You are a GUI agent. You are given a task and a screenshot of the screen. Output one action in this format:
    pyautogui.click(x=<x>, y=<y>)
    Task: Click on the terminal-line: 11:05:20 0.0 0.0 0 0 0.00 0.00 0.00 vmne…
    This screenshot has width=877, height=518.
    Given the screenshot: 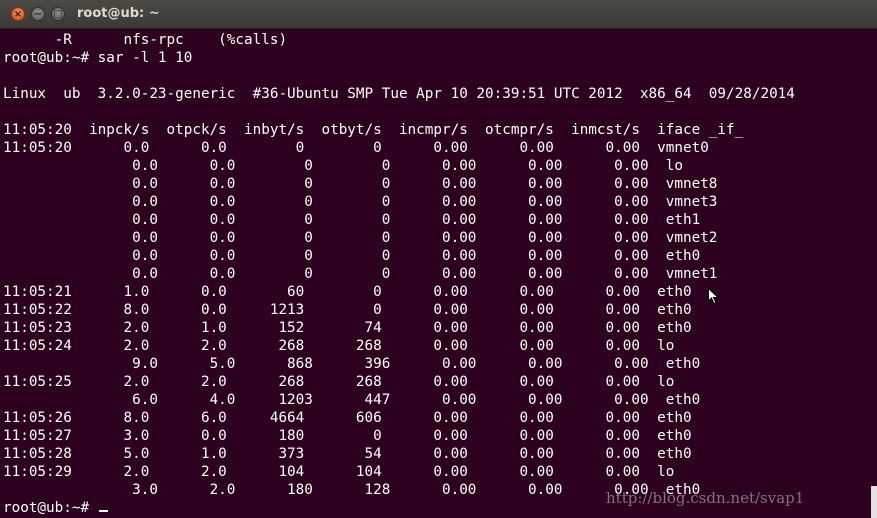 What is the action you would take?
    pyautogui.click(x=356, y=148)
    